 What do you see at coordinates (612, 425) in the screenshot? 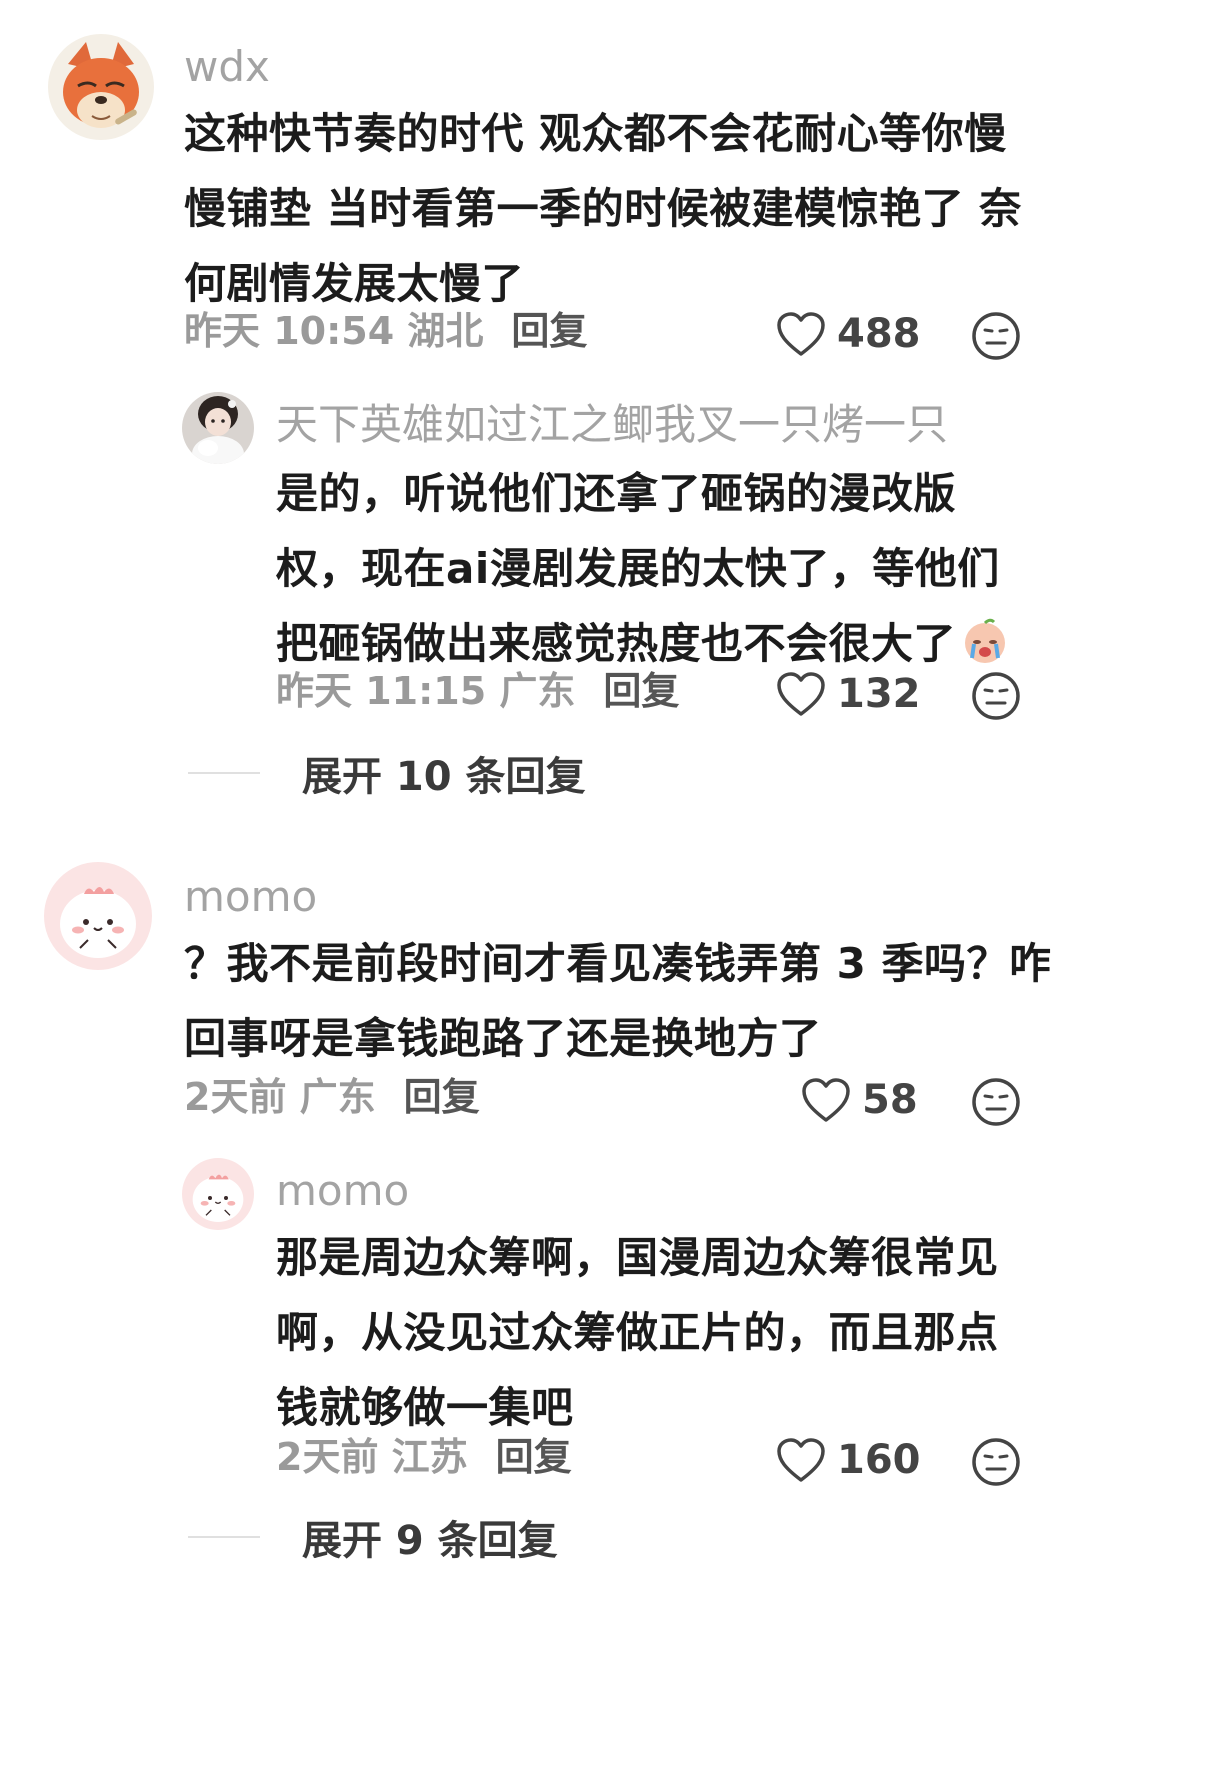
I see `username: 天下英雄如过江之鲫我叉一只烤一只` at bounding box center [612, 425].